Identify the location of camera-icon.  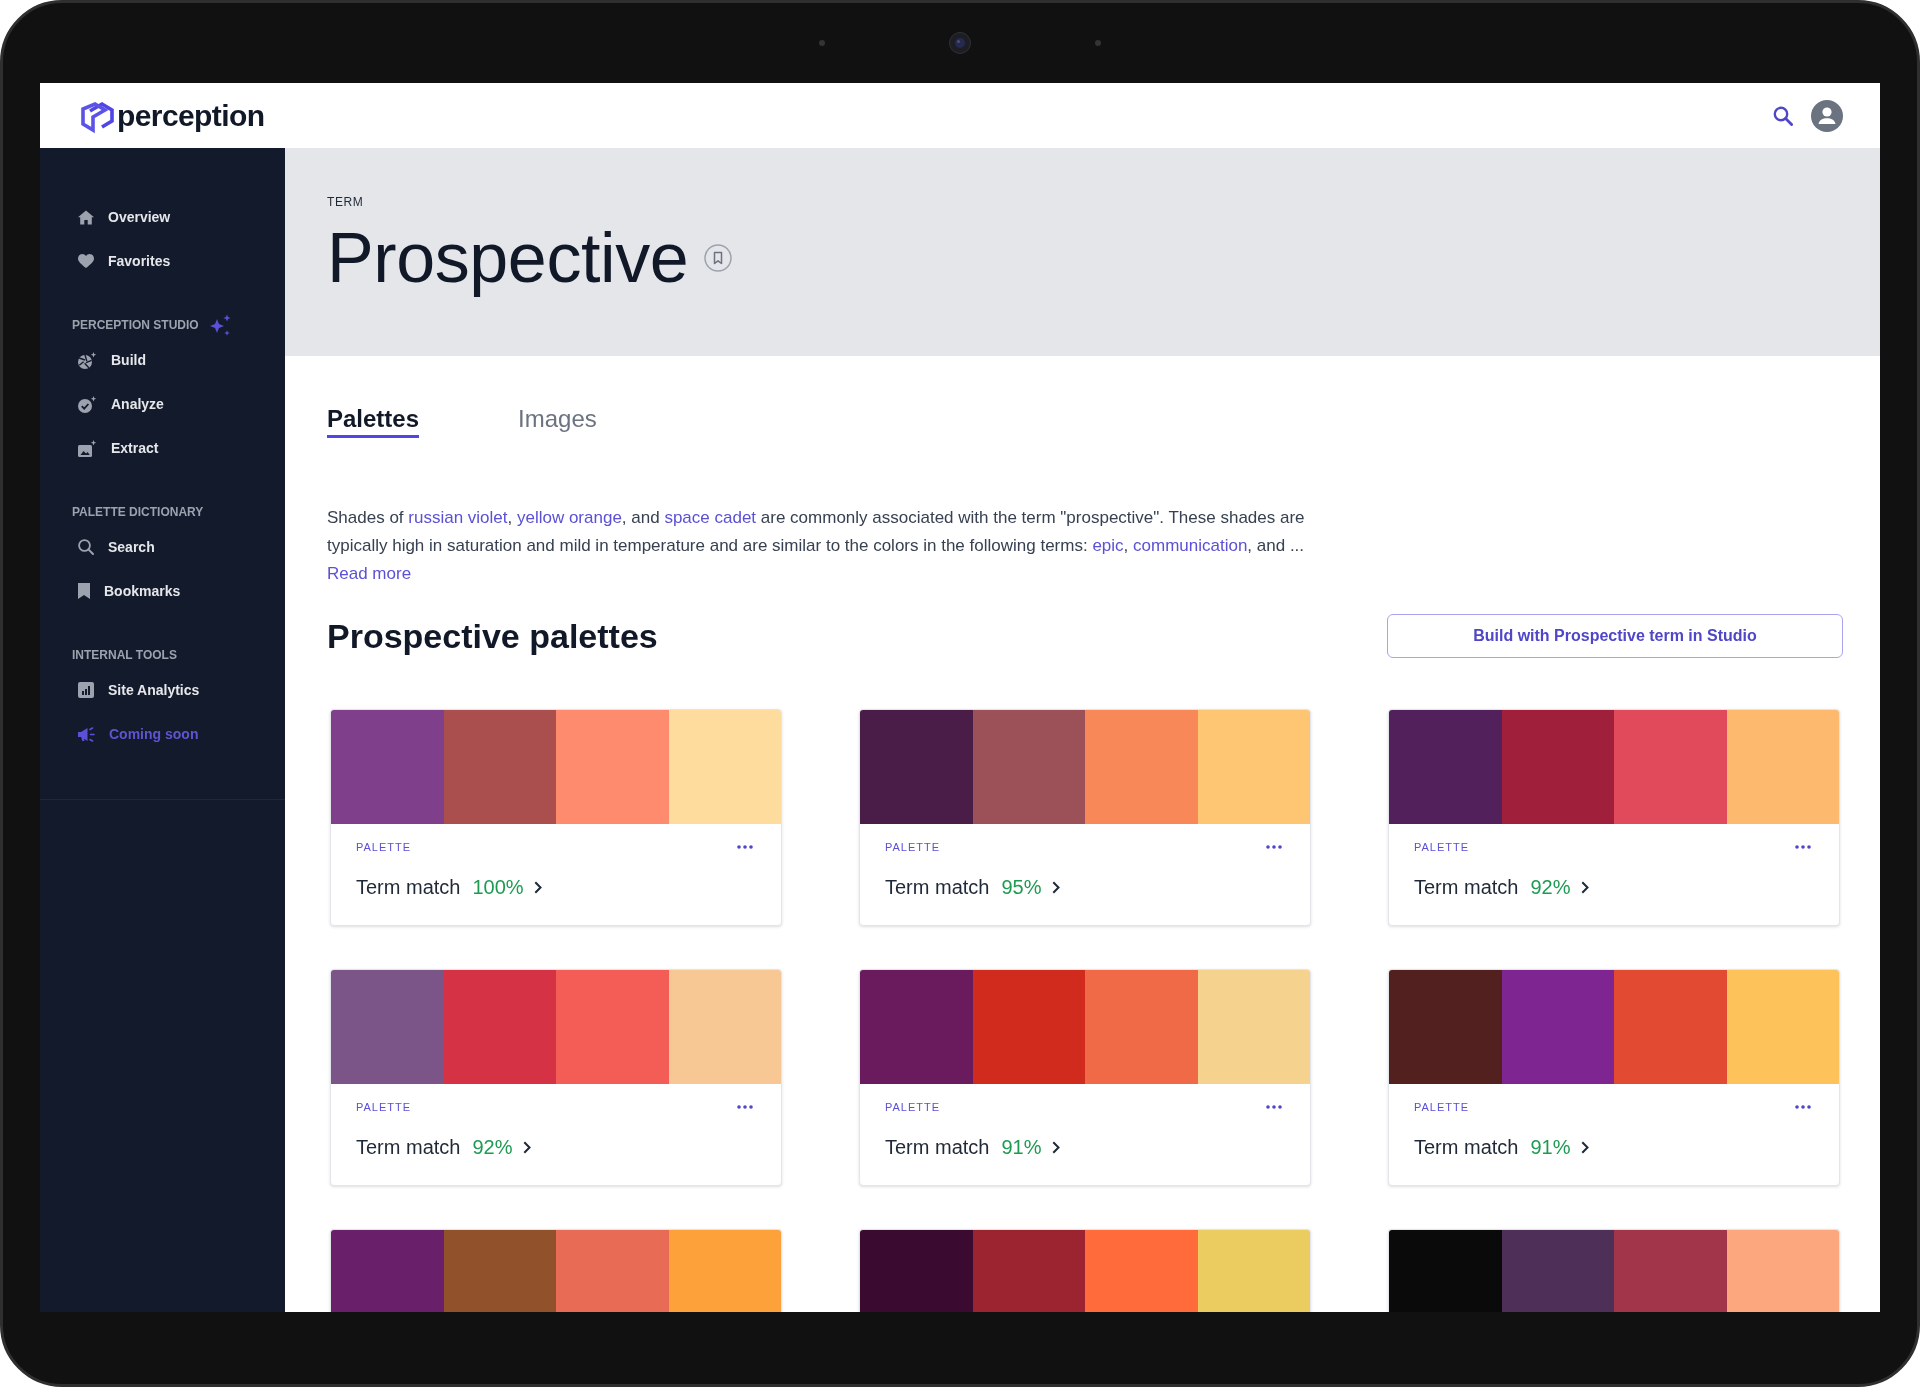
(960, 43).